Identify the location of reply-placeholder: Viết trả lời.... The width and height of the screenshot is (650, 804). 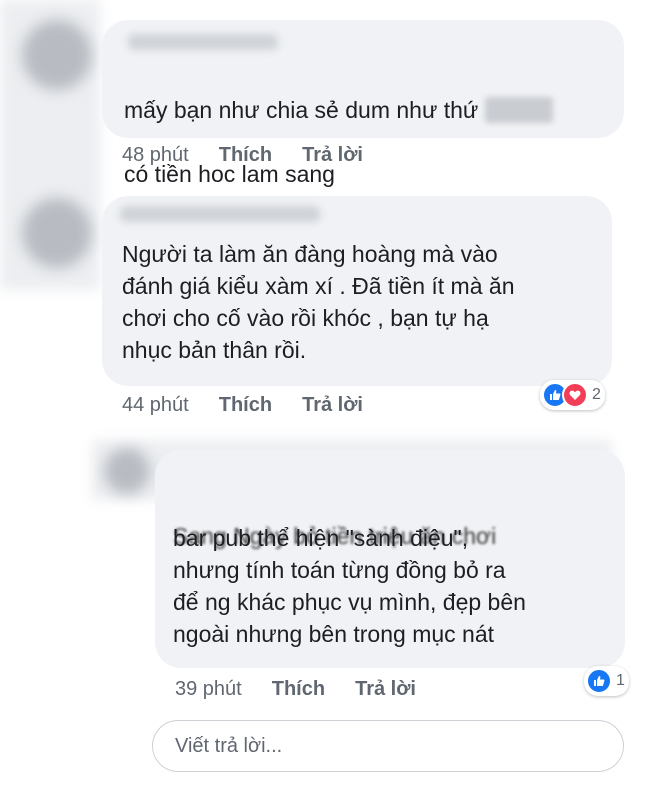
(229, 745).